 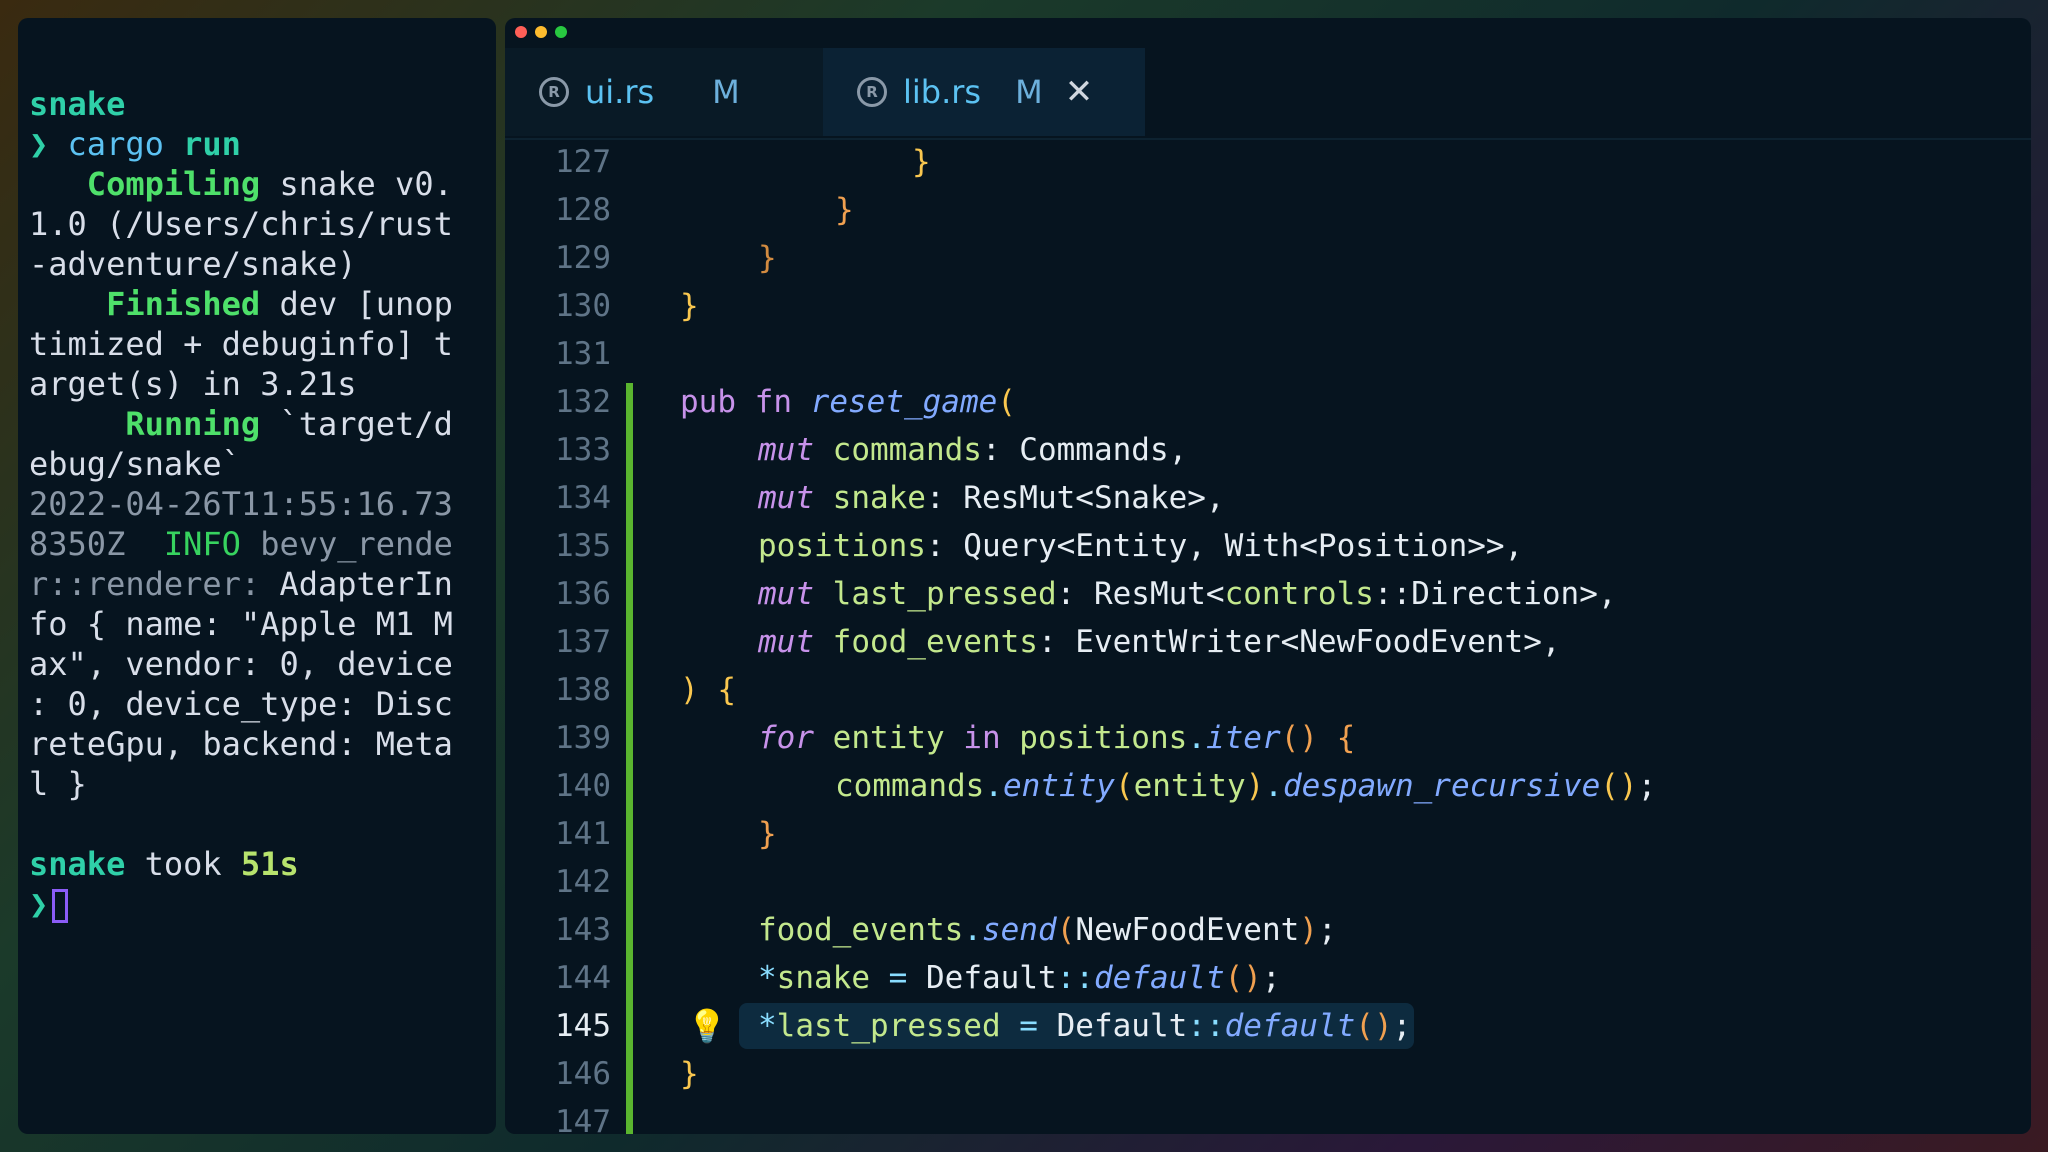 I want to click on finished-text: arget(s) in 3.21s, so click(x=193, y=384).